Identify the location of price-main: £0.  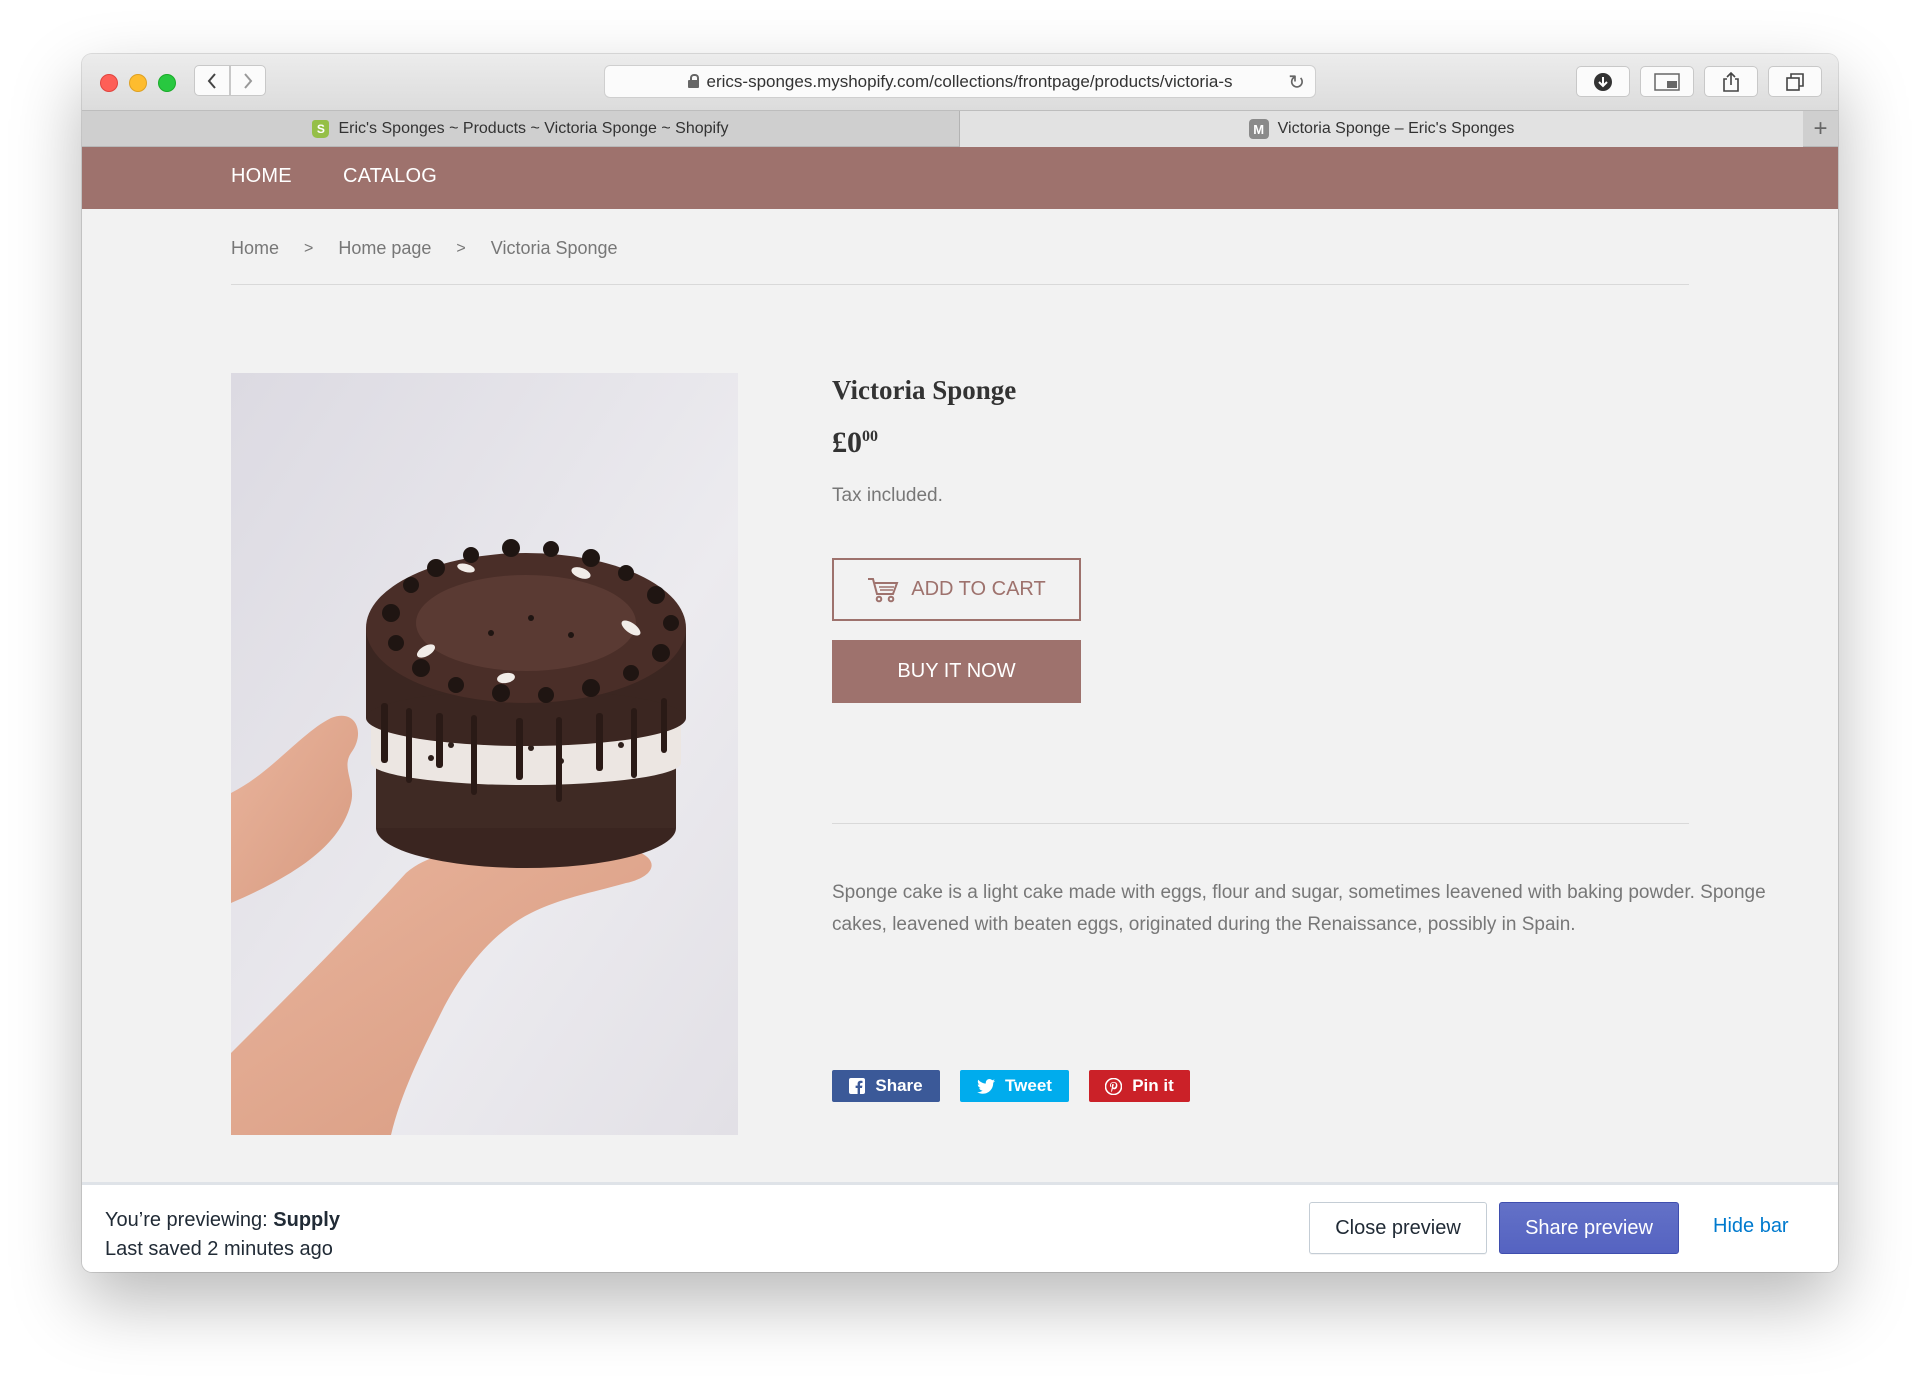
(847, 442).